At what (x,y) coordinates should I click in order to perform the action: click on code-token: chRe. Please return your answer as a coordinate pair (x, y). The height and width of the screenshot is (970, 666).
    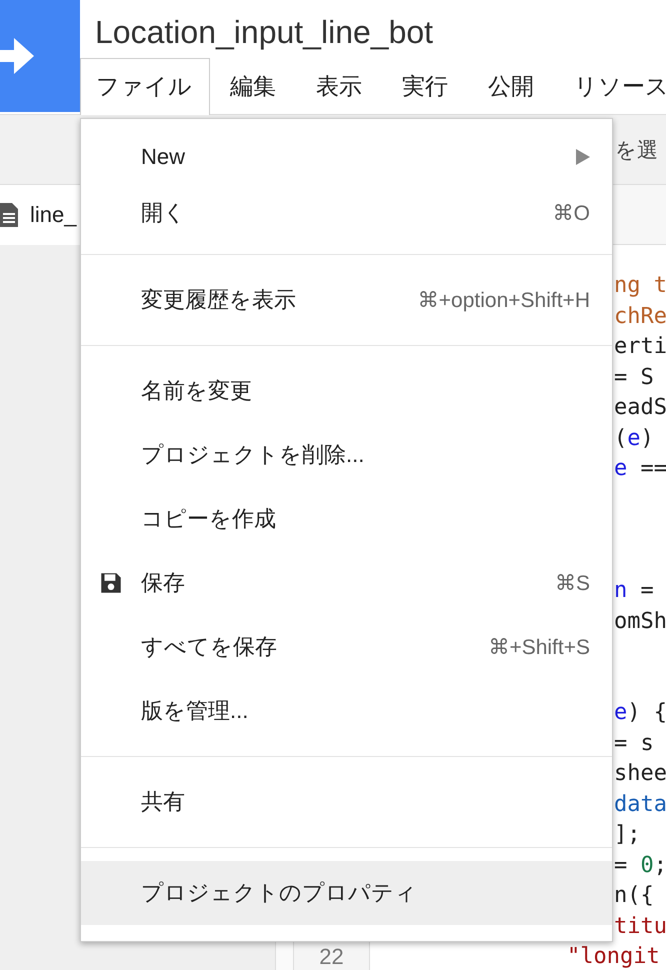
    Looking at the image, I should click on (640, 316).